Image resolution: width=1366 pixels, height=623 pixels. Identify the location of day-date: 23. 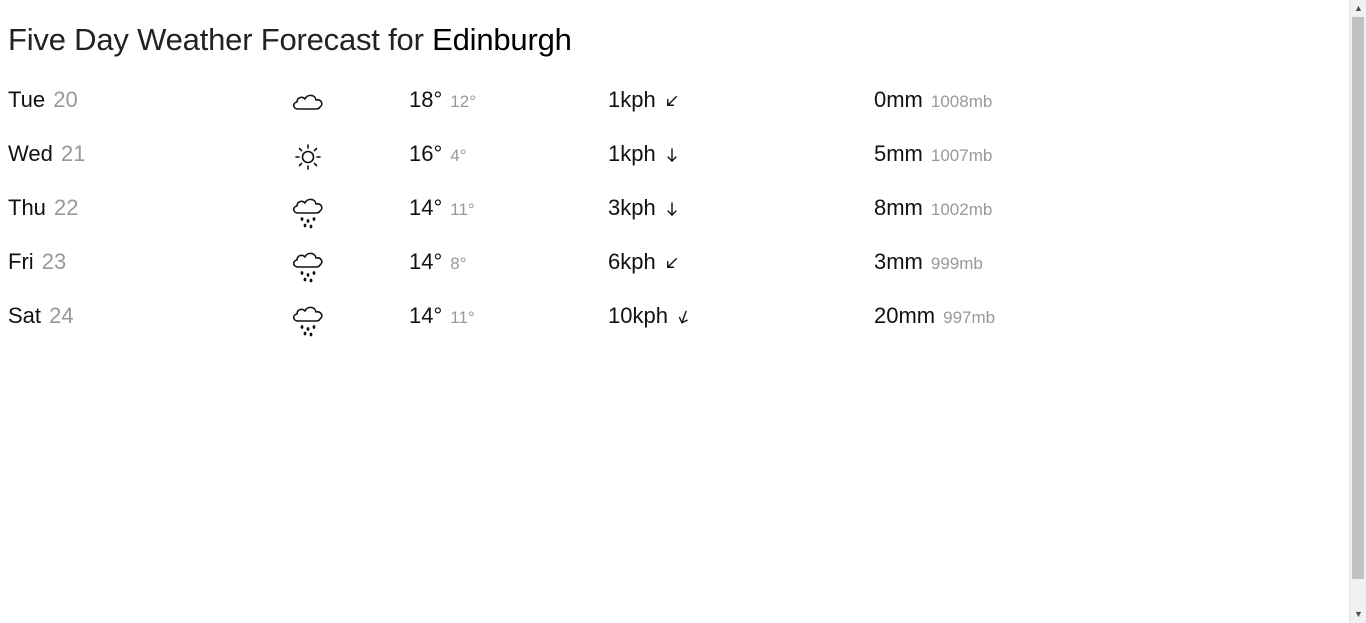
(54, 261).